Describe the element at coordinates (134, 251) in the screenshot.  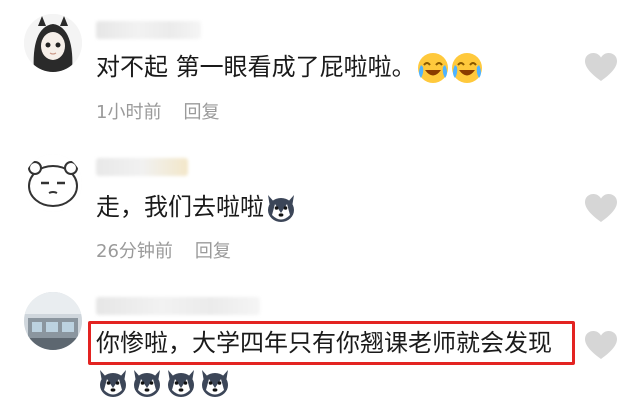
I see `timestamp: 26分钟前` at that location.